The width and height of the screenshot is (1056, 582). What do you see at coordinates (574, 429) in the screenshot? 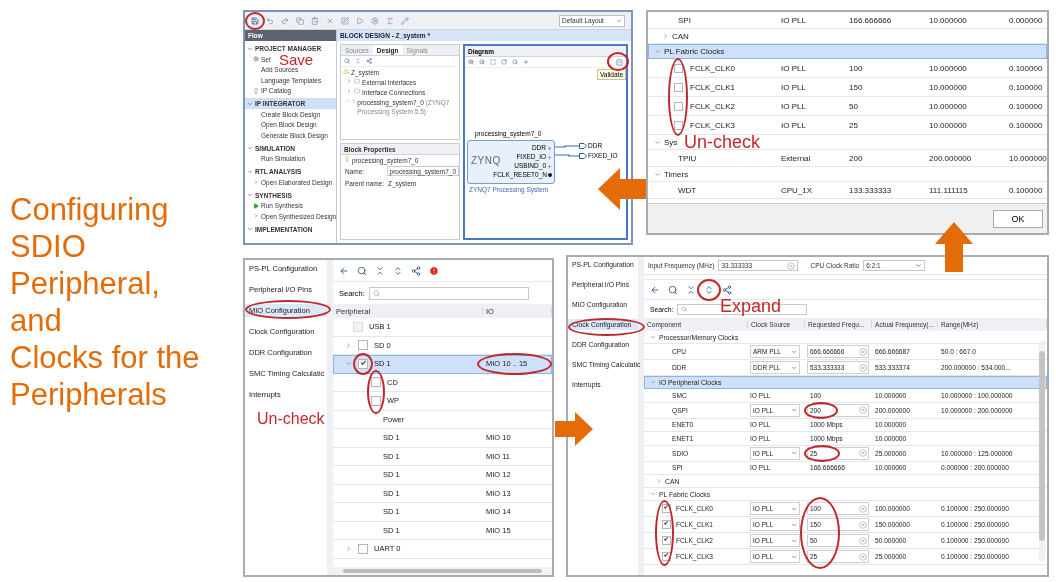
I see `right-arrow` at bounding box center [574, 429].